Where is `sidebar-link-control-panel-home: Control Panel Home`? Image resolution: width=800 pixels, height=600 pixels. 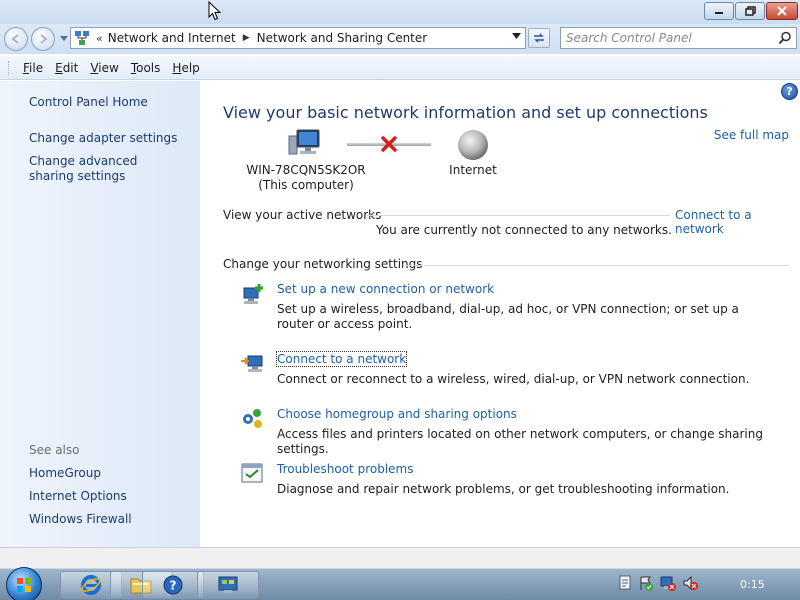
sidebar-link-control-panel-home: Control Panel Home is located at coordinates (88, 102).